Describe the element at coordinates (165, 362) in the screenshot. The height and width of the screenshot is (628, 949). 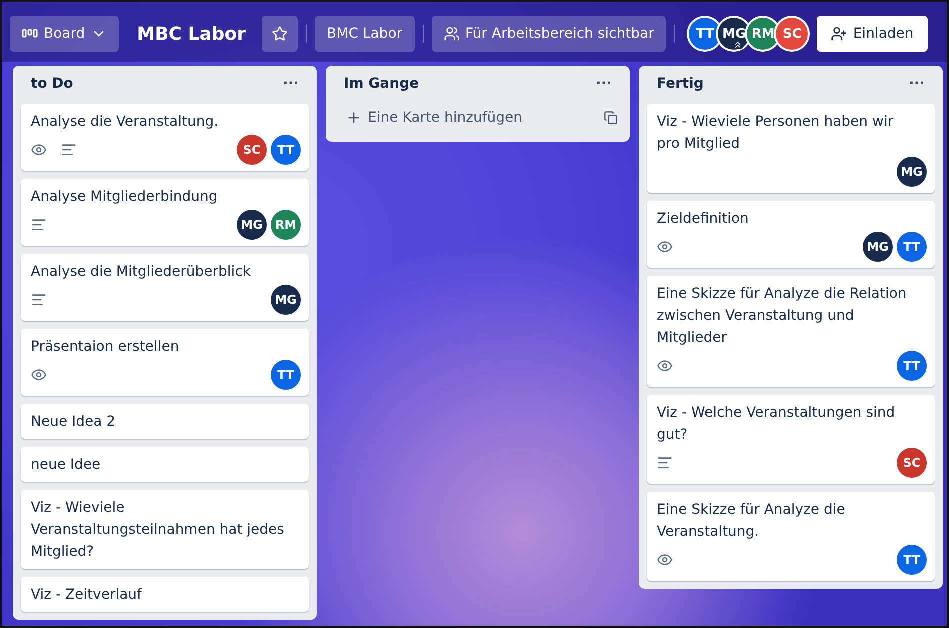
I see `card: Präsentaion erstellen TT` at that location.